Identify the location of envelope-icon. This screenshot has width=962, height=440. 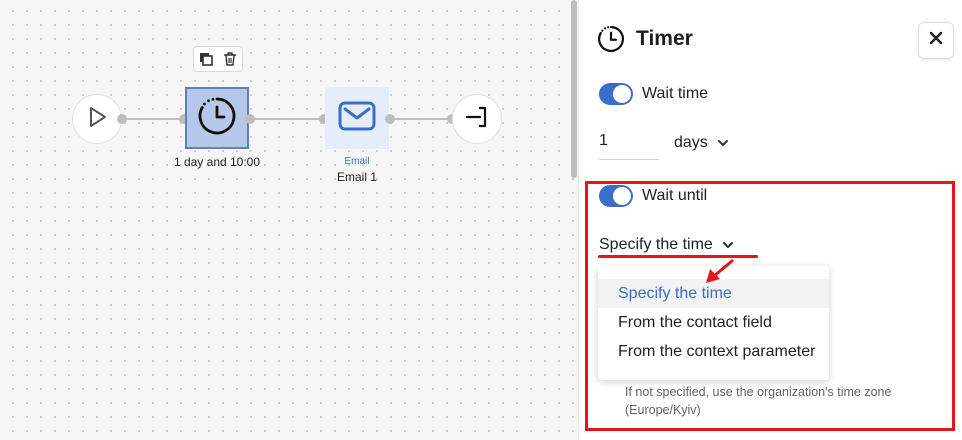
(357, 118).